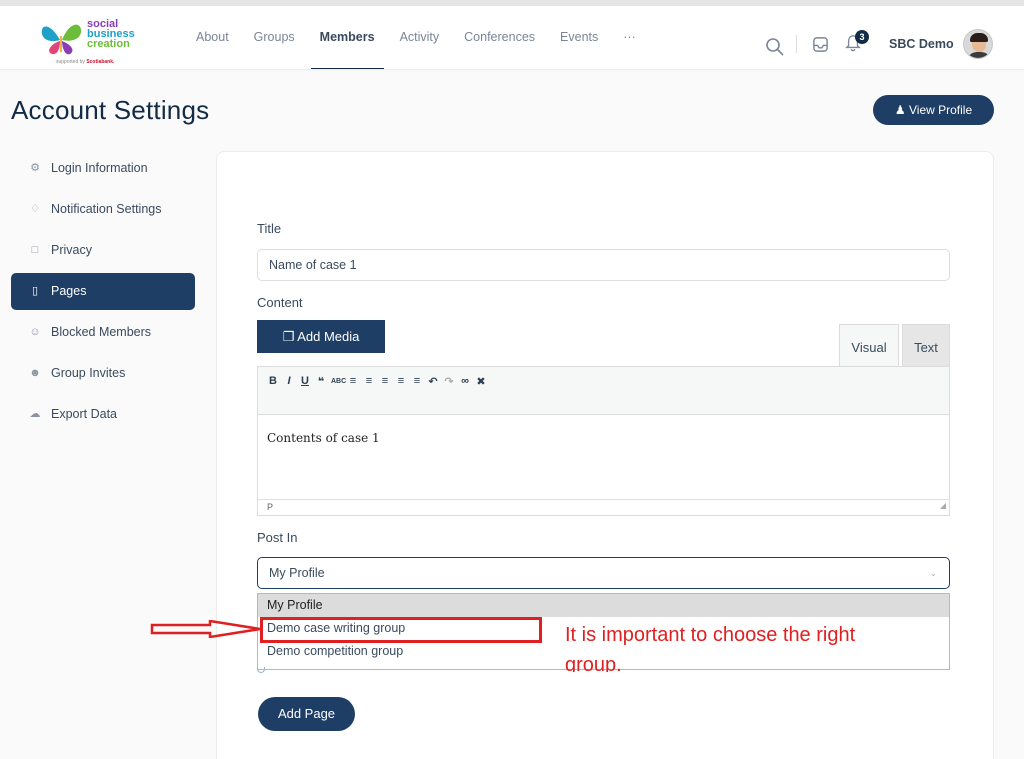 This screenshot has width=1024, height=759. I want to click on link-icon: ∞, so click(465, 394).